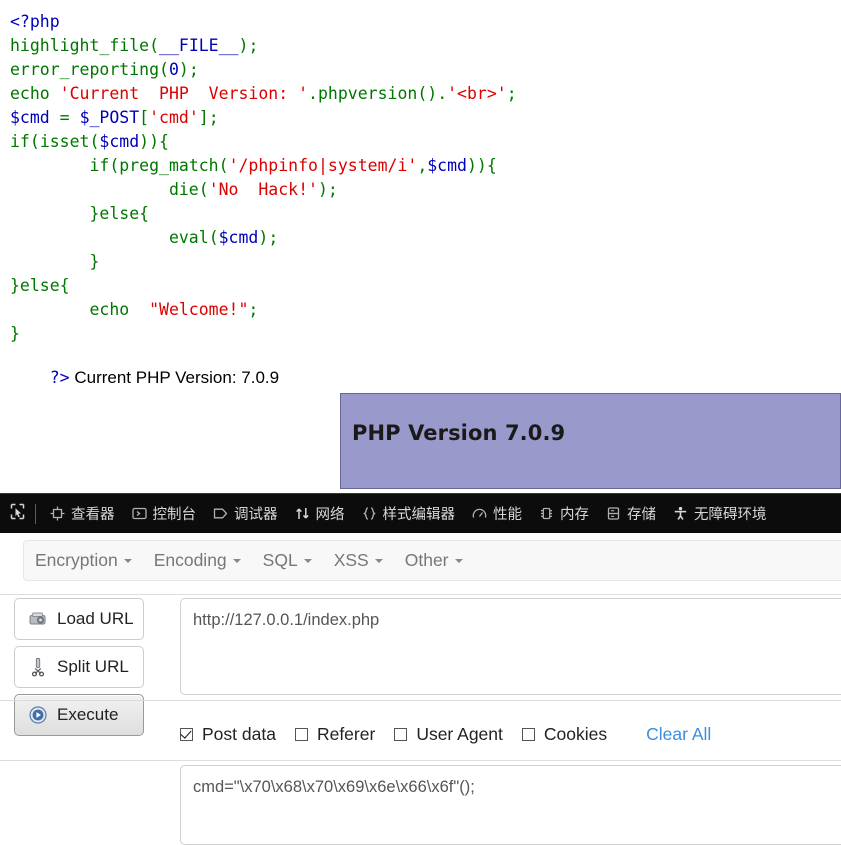 This screenshot has height=845, width=841. What do you see at coordinates (510, 805) in the screenshot?
I see `post-data-input: cmd="\x70\x68\x70\x69\x6e\x66\x6f"();` at bounding box center [510, 805].